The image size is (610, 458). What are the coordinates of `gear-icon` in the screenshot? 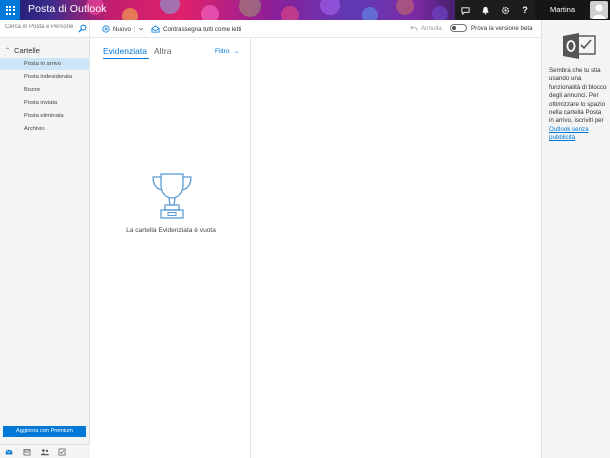 It's located at (505, 10).